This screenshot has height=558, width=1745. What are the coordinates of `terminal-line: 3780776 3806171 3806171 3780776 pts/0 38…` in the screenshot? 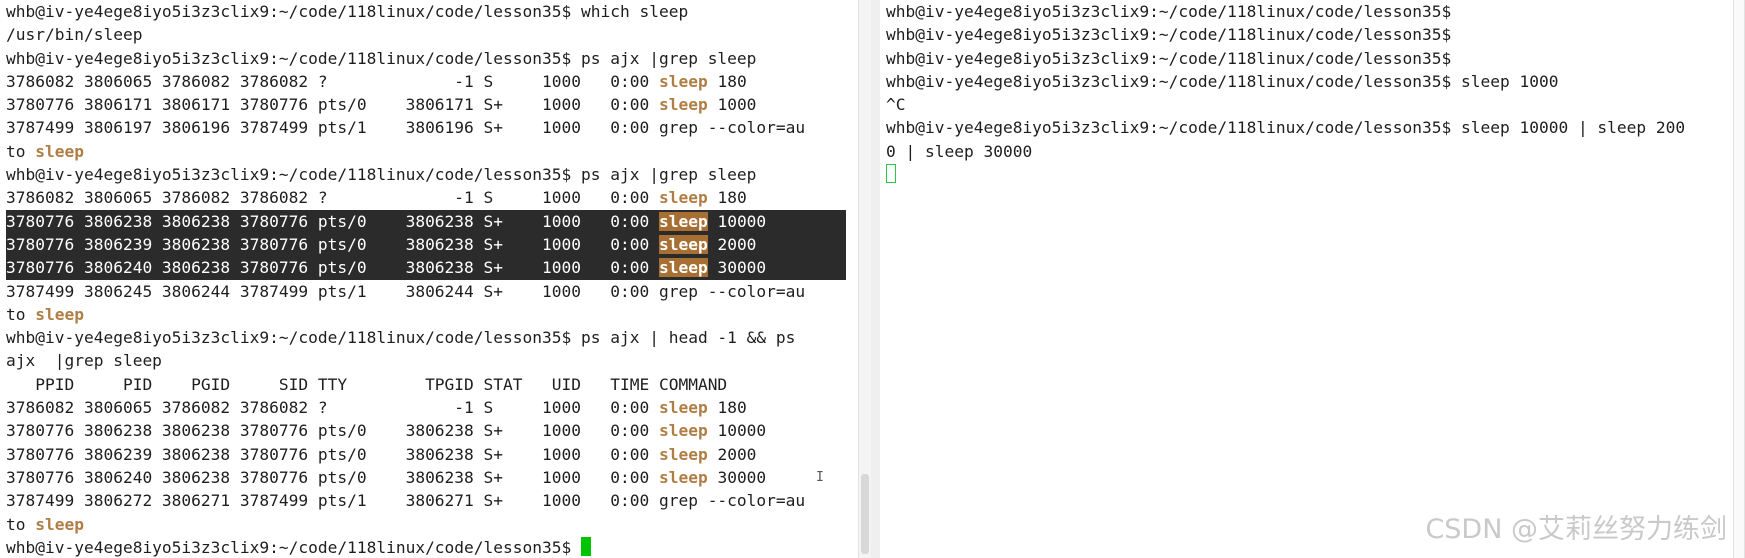 It's located at (426, 104).